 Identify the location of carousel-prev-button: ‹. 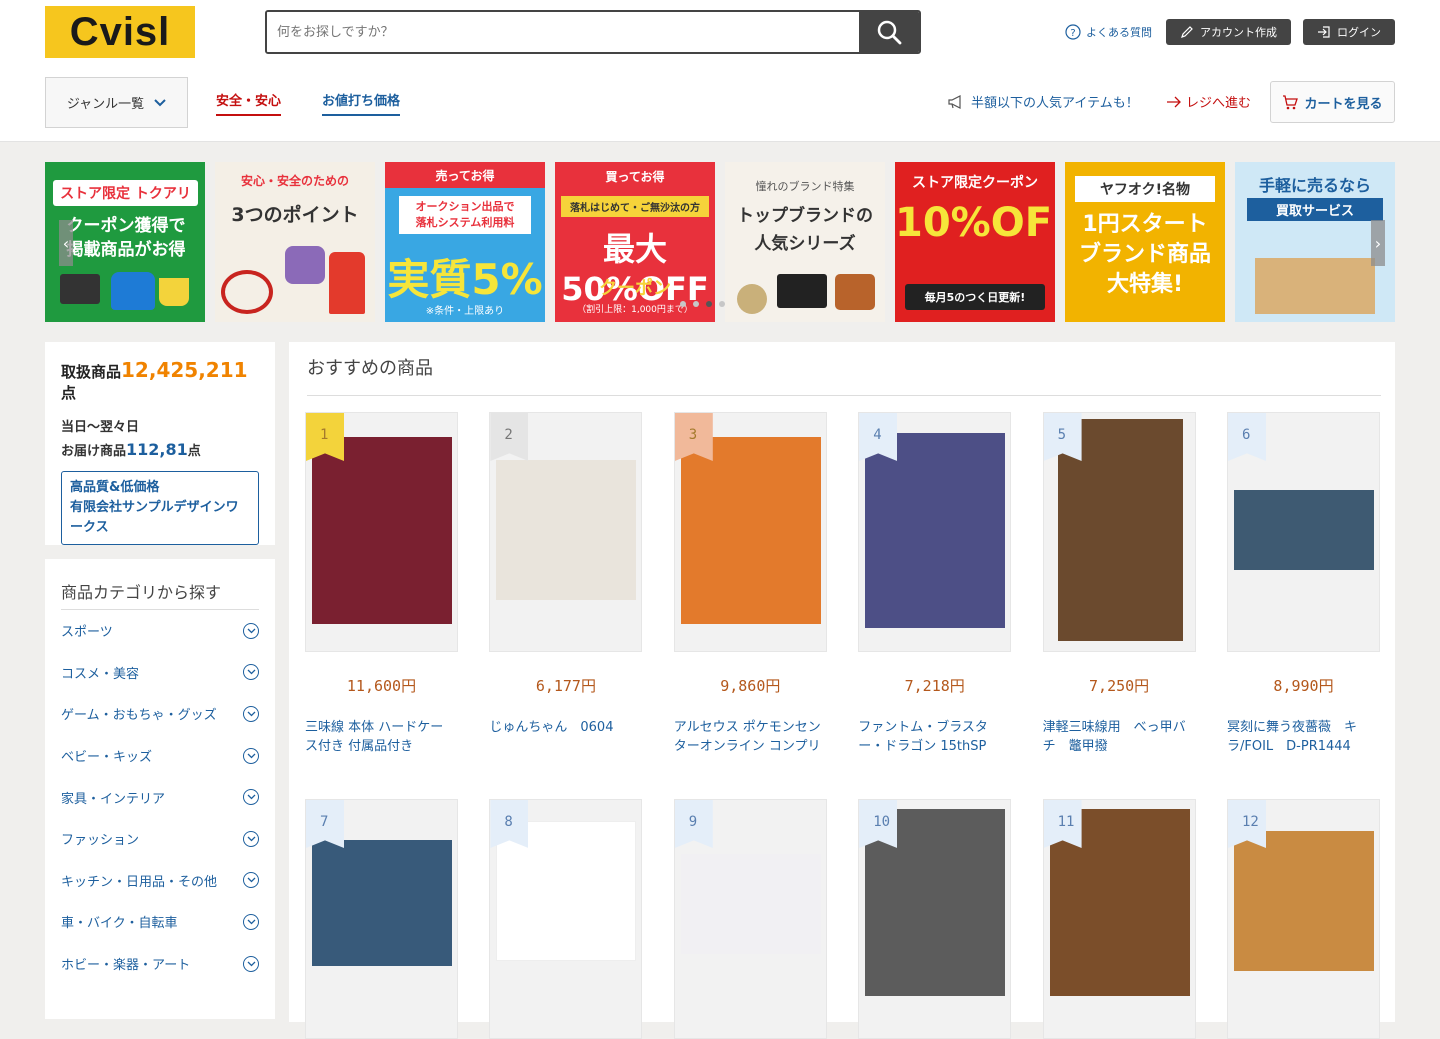
(66, 243).